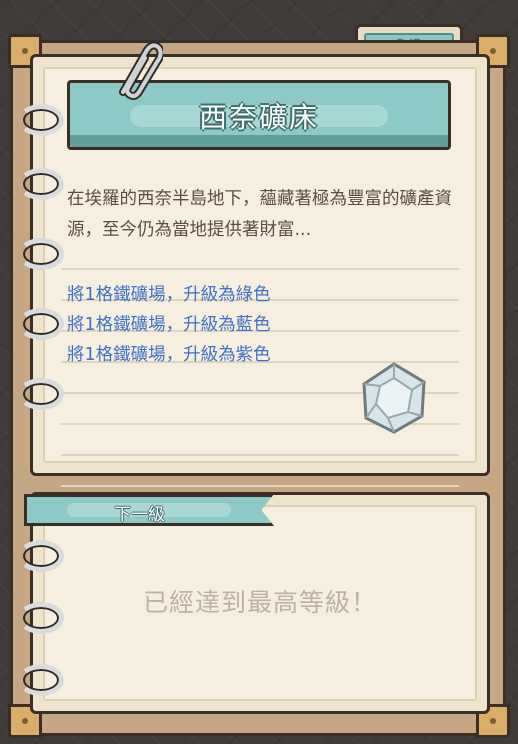 The image size is (518, 744). I want to click on gem-icon, so click(394, 398).